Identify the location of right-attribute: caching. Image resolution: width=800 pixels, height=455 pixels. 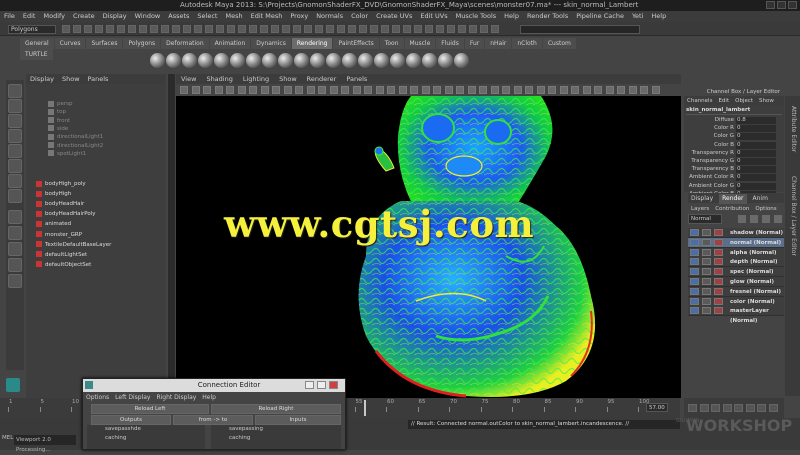
(276, 438).